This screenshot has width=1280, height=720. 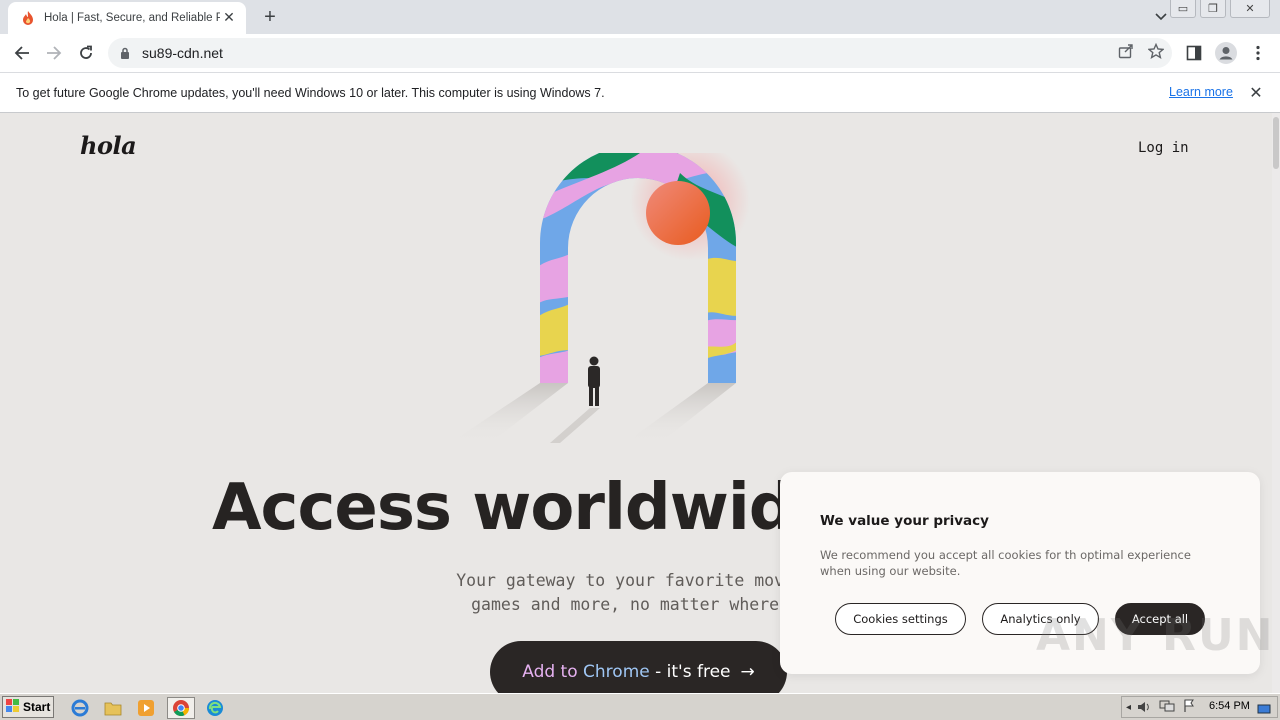 I want to click on person-silhouette, so click(x=594, y=381).